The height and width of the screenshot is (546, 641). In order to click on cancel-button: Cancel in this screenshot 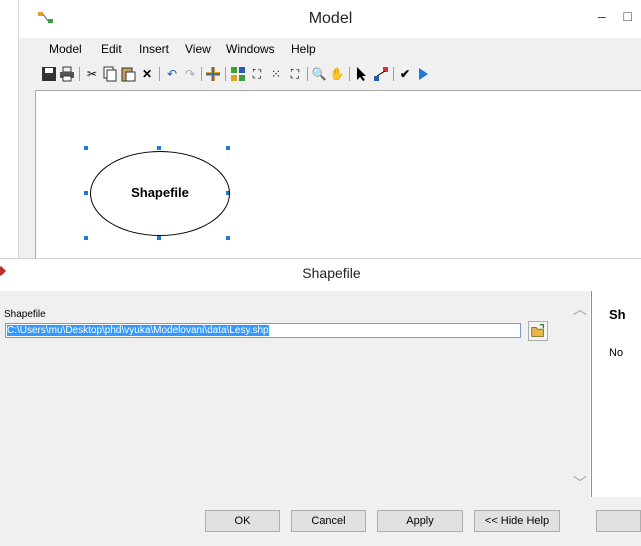, I will do `click(328, 521)`.